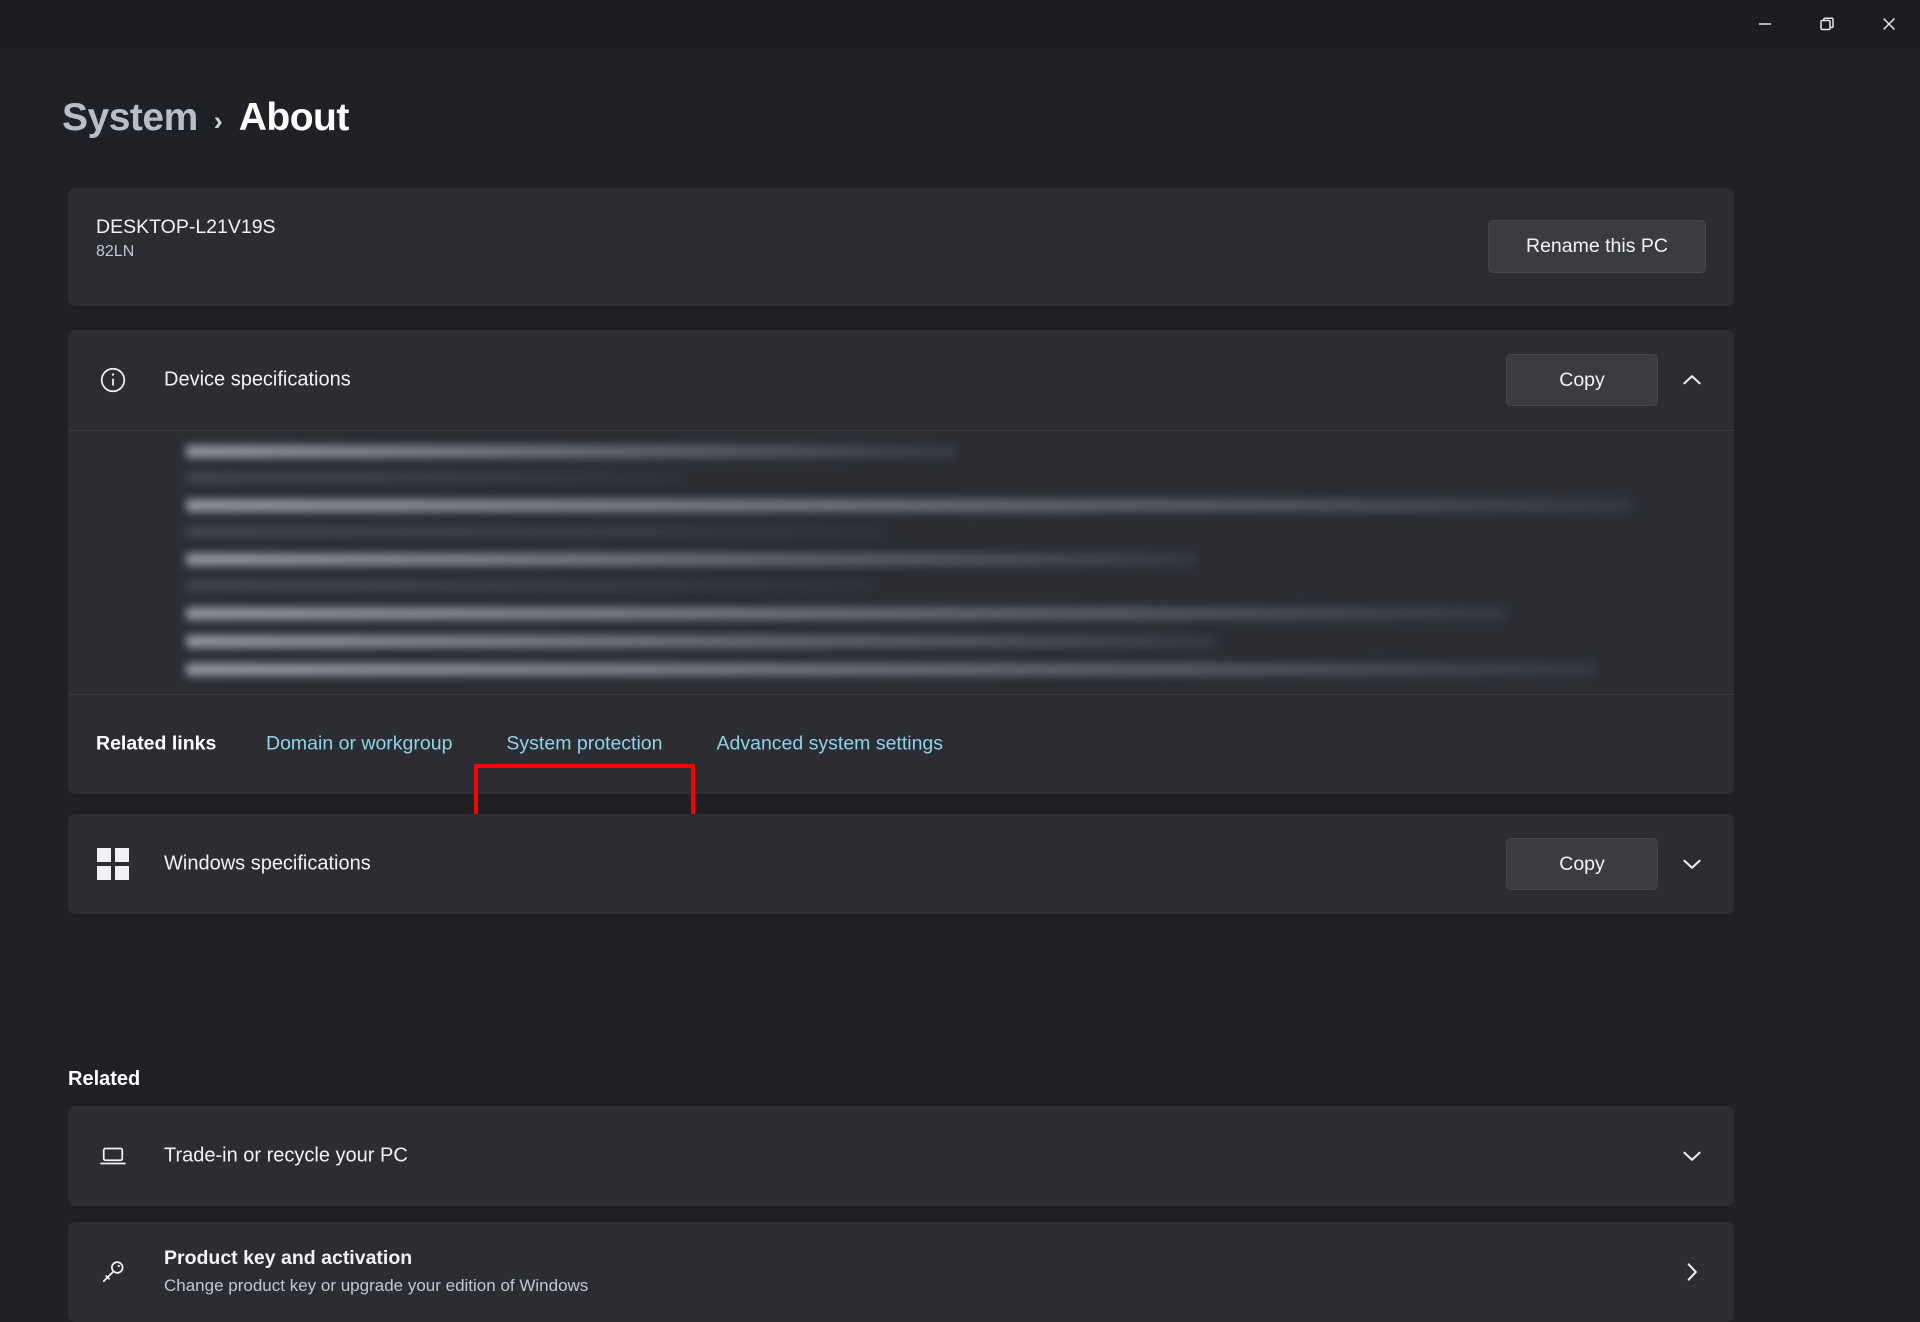 The image size is (1920, 1322). I want to click on device-specifications-chevron-up-icon, so click(1692, 380).